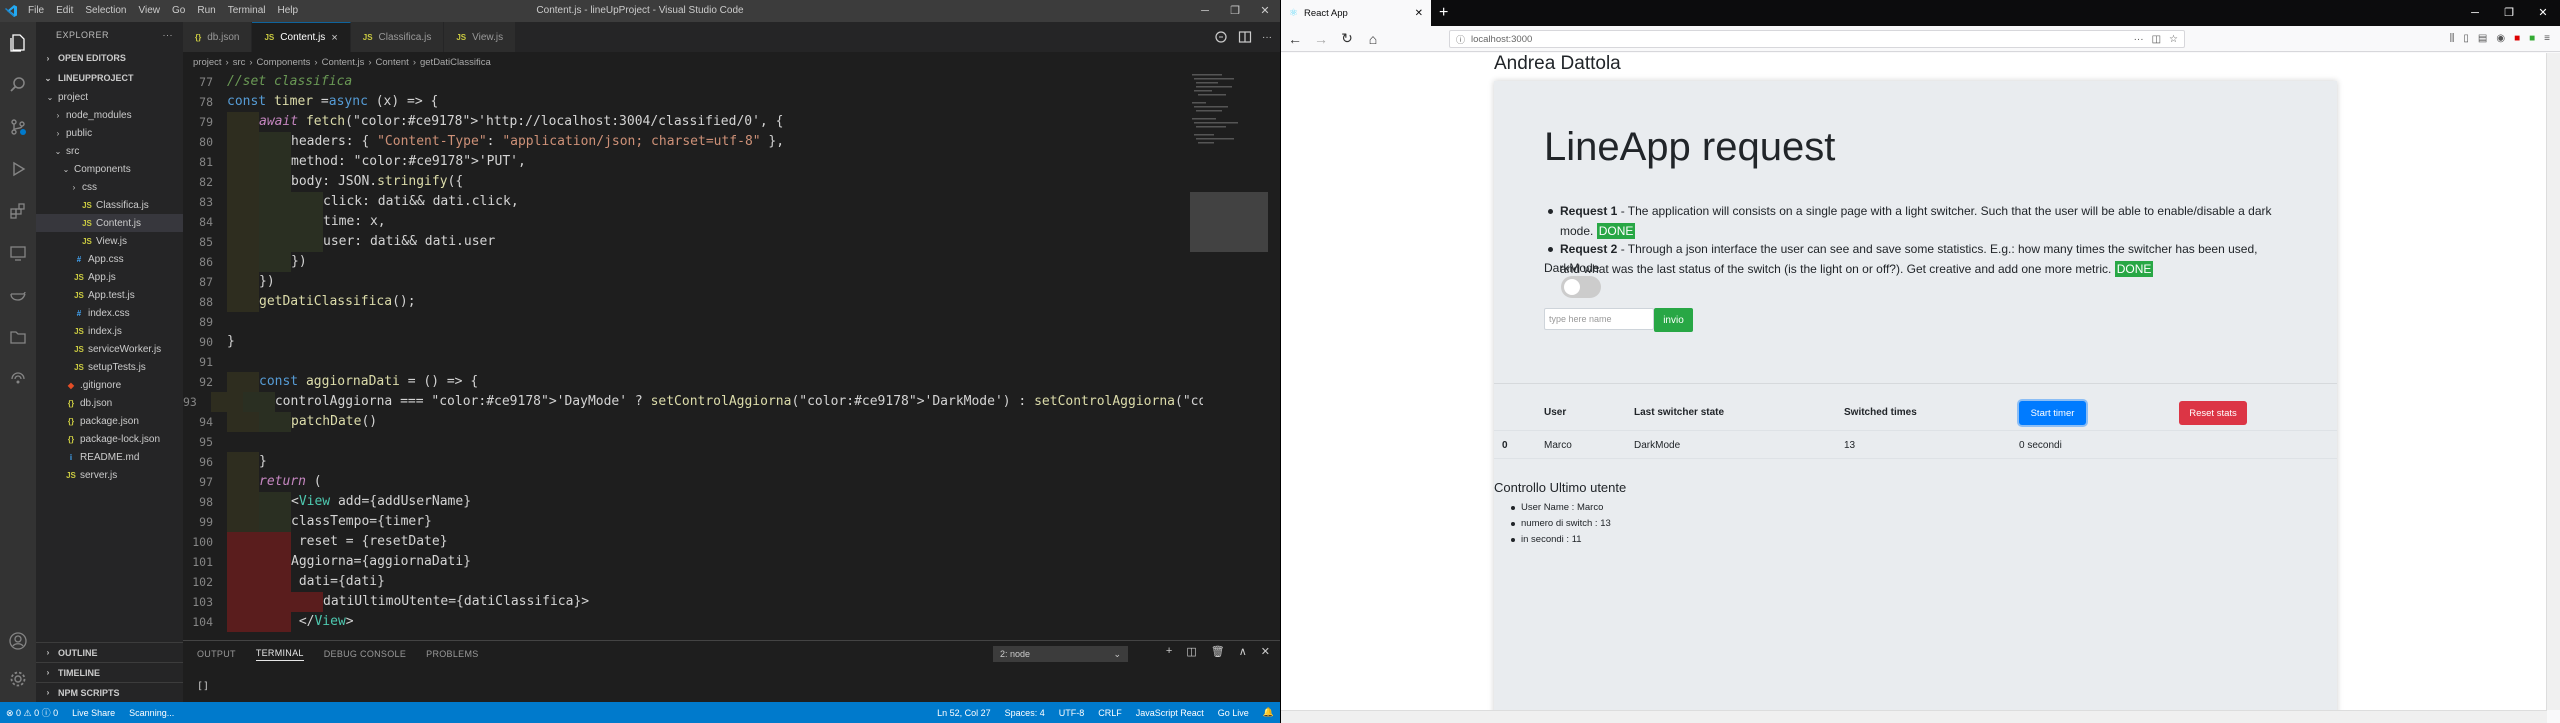  What do you see at coordinates (1229, 353) in the screenshot?
I see `minimap` at bounding box center [1229, 353].